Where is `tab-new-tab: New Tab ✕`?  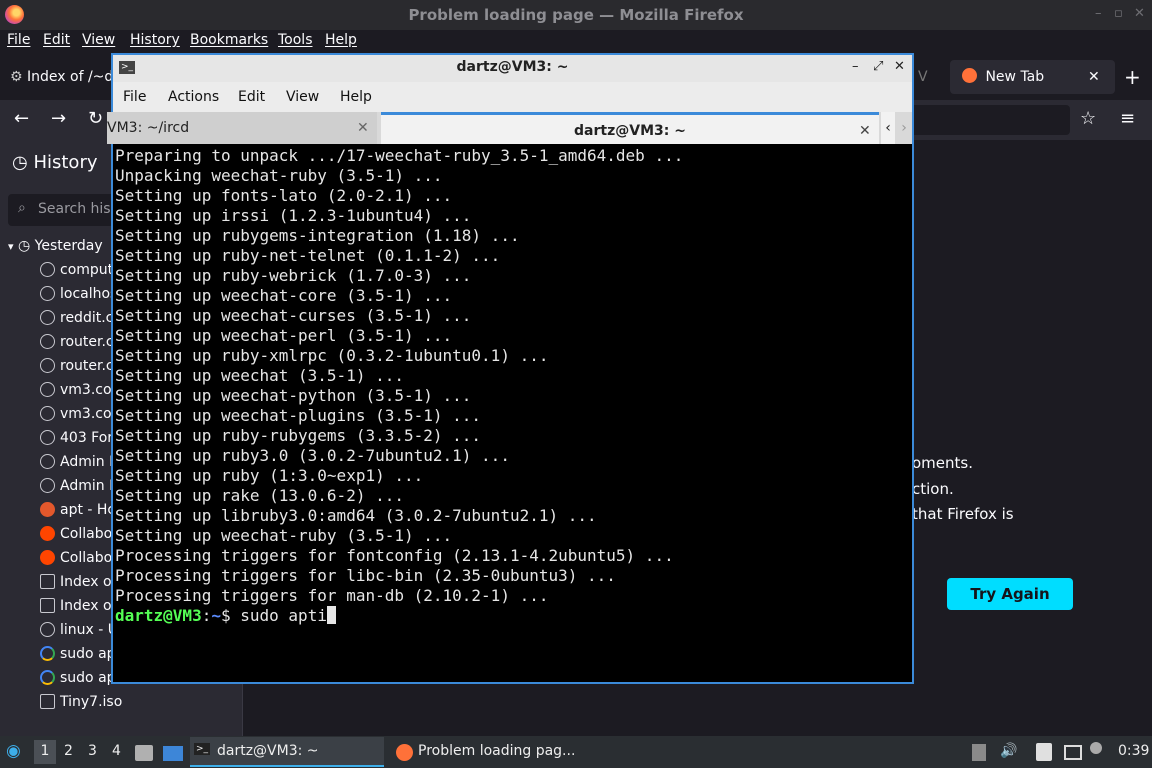 tab-new-tab: New Tab ✕ is located at coordinates (1032, 77).